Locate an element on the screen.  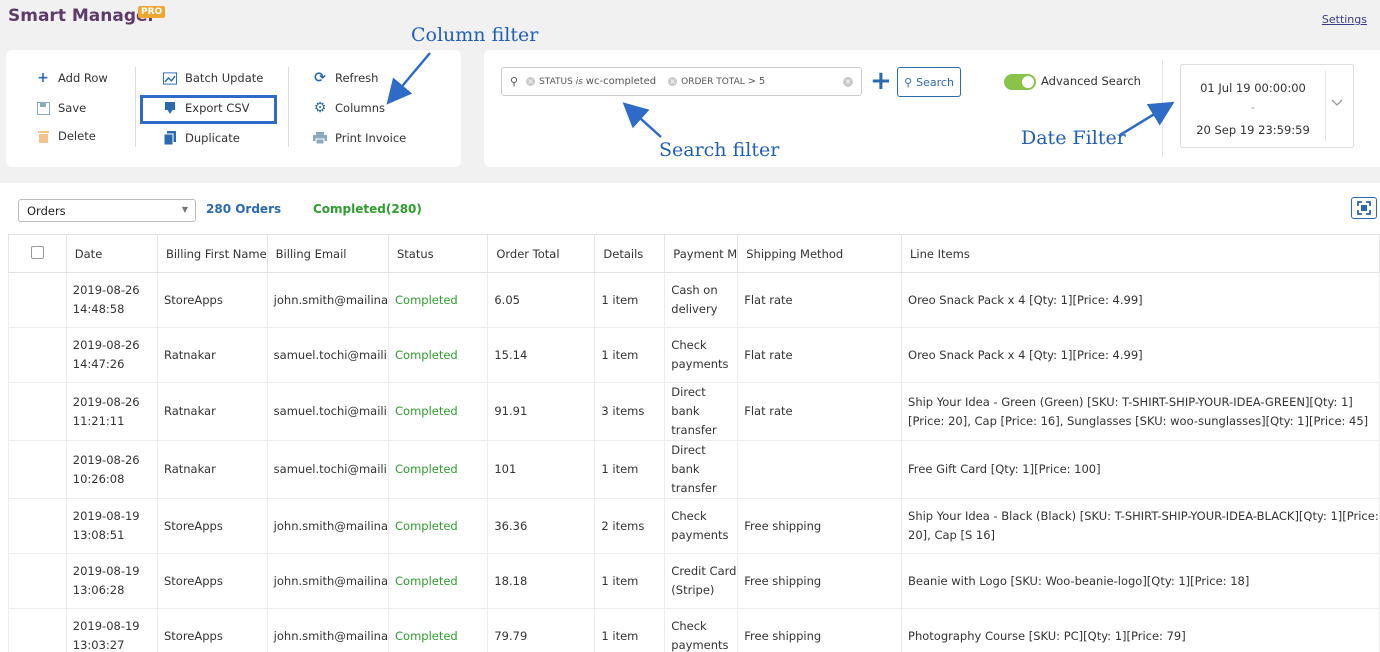
order-time: 14:47:26 is located at coordinates (98, 364).